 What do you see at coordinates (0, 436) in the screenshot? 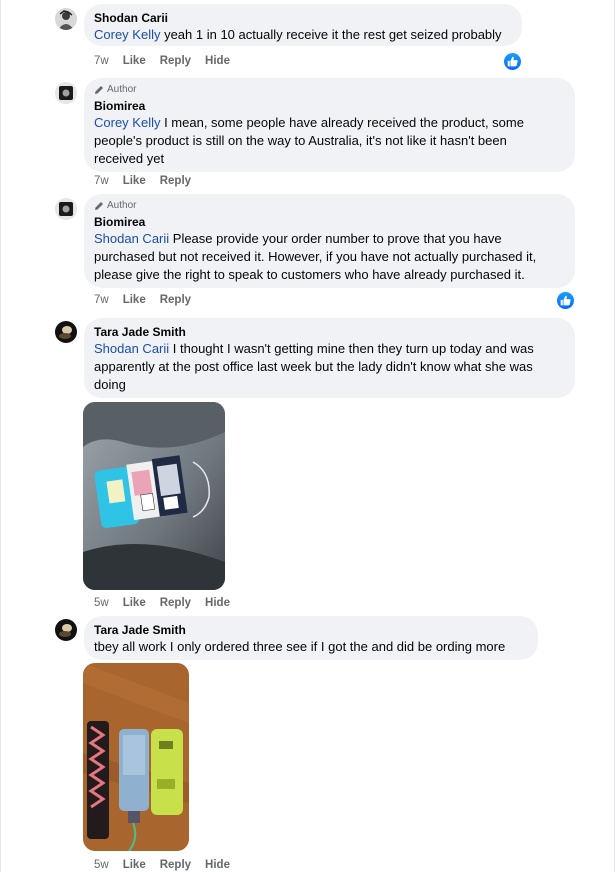
I see `left-border` at bounding box center [0, 436].